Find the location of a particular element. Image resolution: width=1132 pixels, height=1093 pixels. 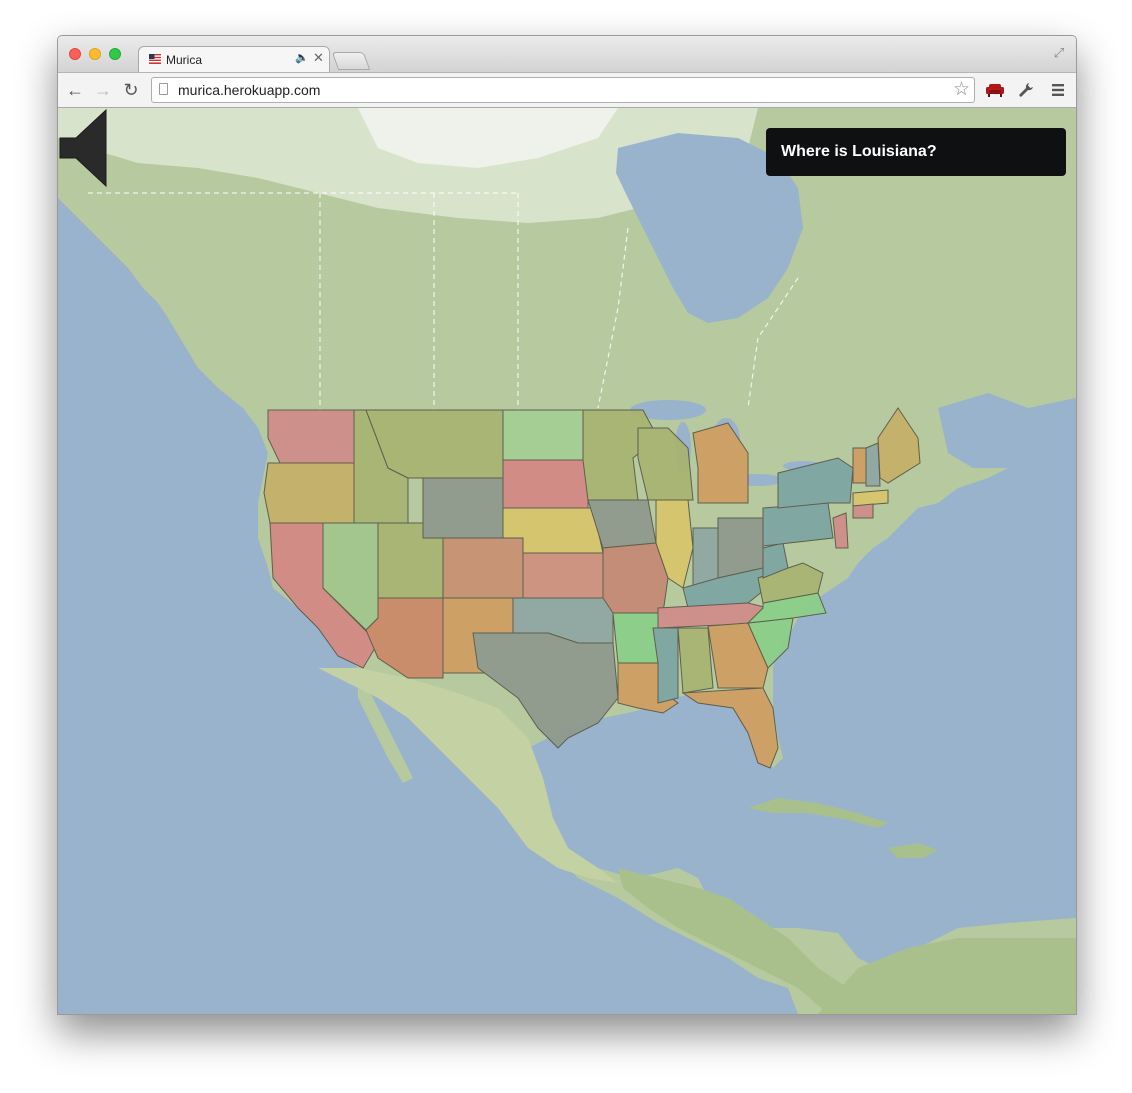

minimize-window-button is located at coordinates (95, 54).